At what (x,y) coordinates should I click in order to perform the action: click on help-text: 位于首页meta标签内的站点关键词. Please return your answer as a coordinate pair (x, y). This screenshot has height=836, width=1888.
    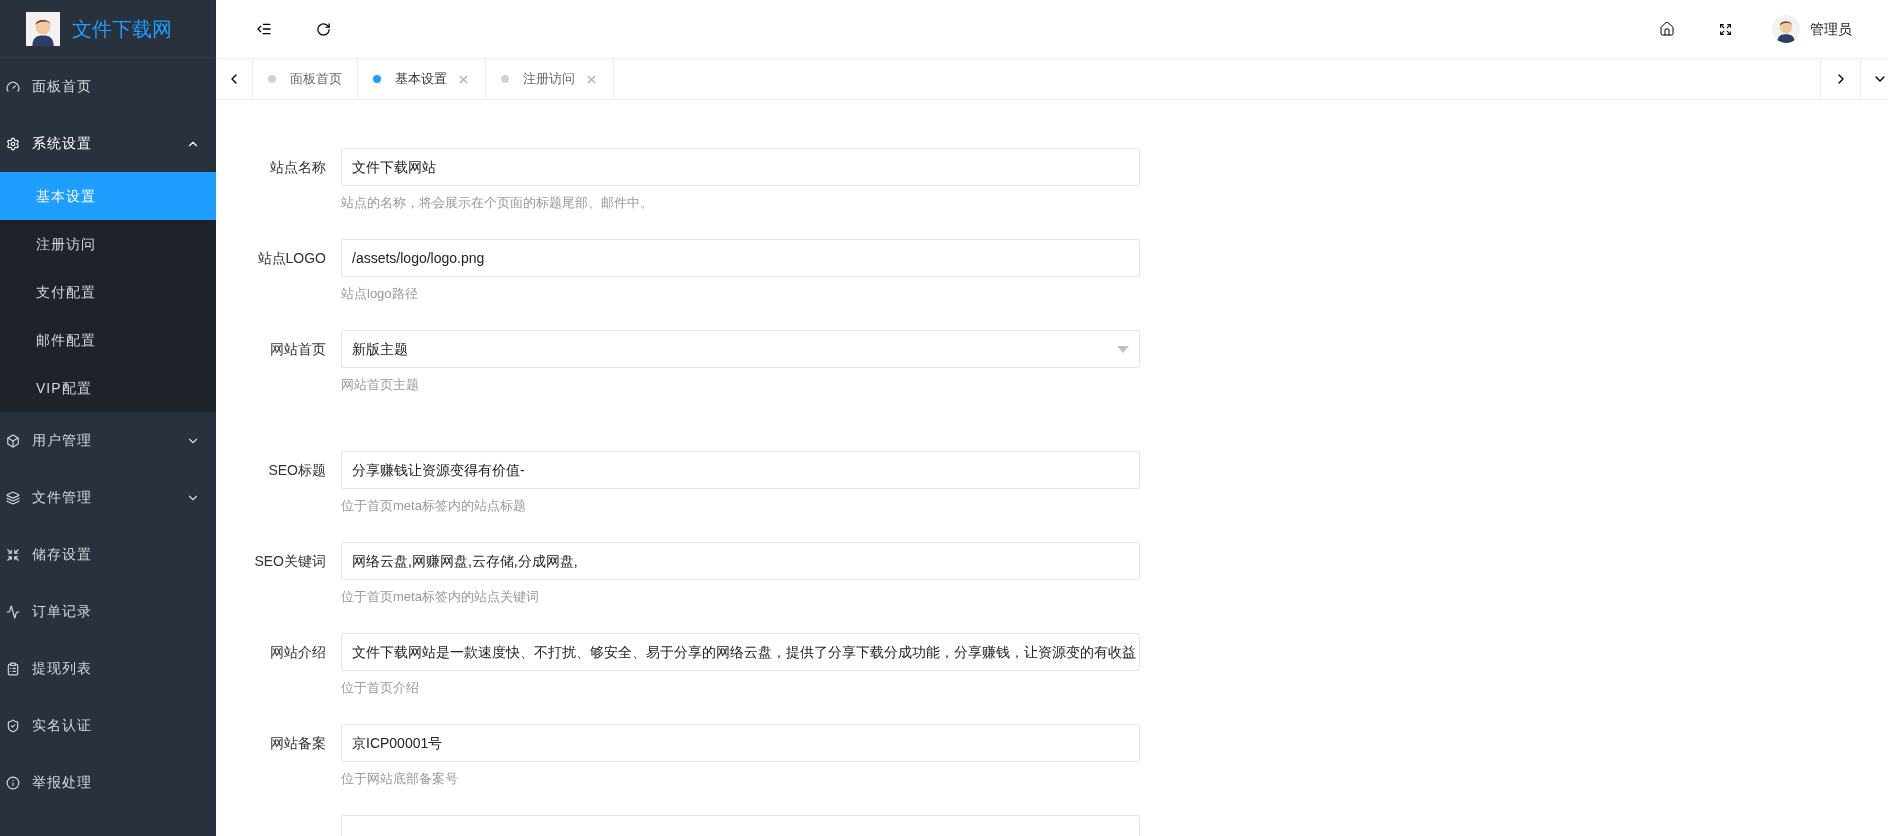
    Looking at the image, I should click on (440, 597).